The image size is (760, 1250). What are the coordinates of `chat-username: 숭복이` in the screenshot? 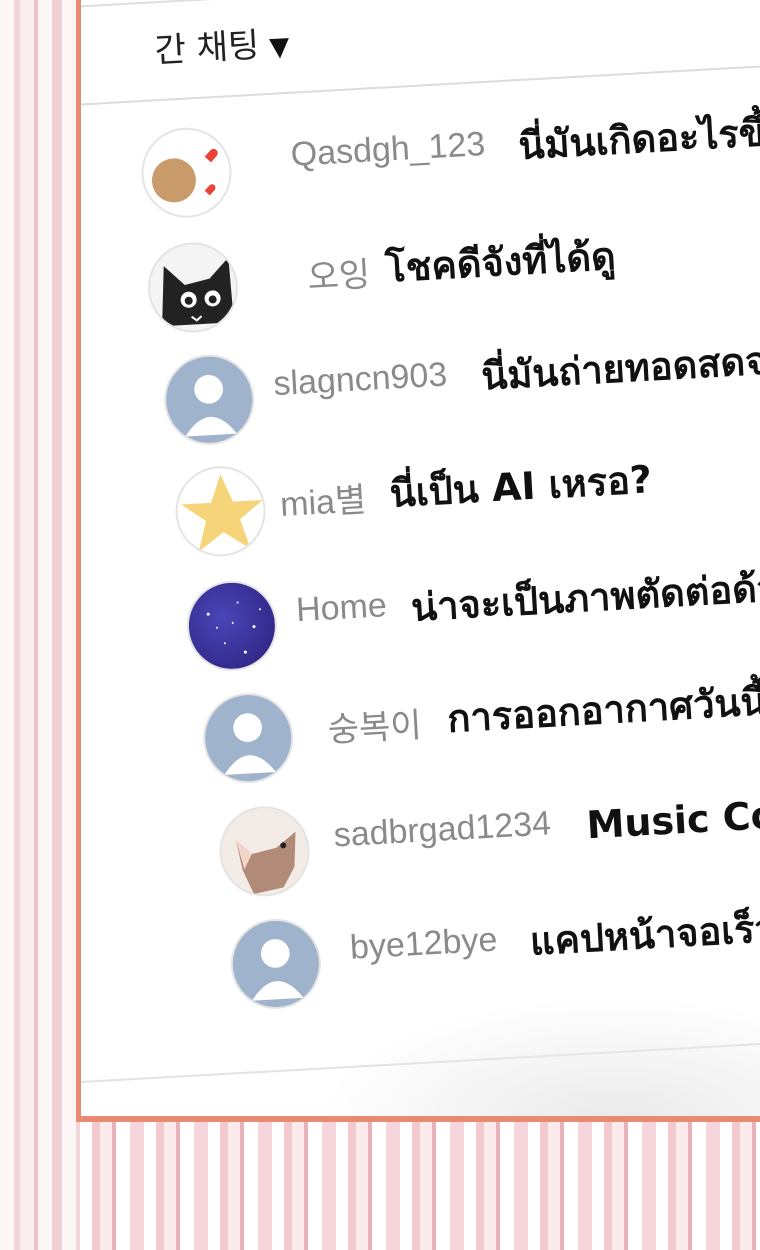 It's located at (374, 724).